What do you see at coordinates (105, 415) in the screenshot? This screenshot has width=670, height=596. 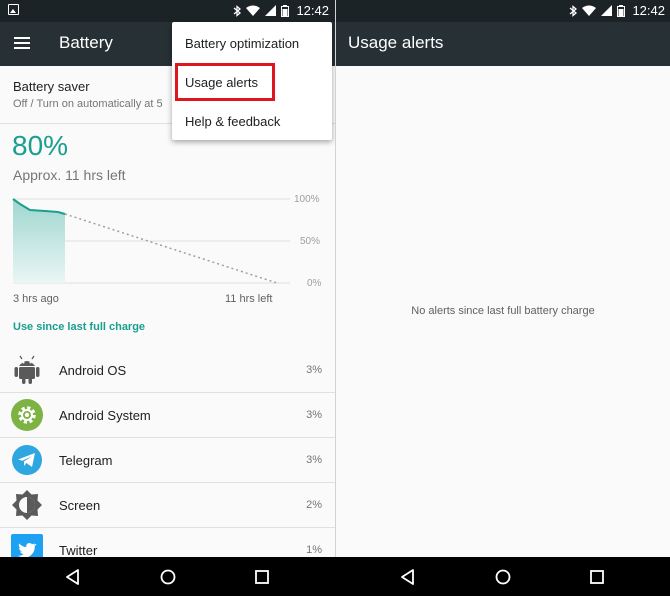 I see `app-name: Android System` at bounding box center [105, 415].